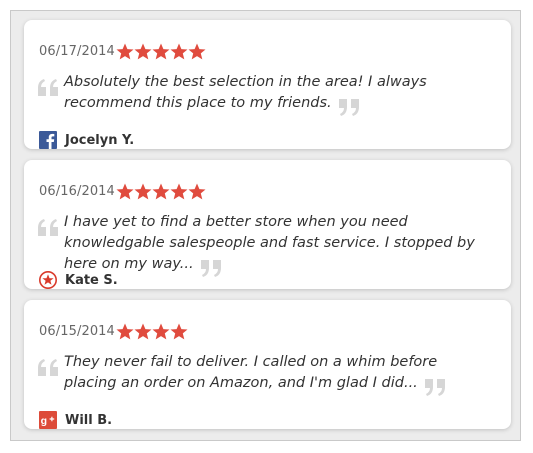 The image size is (533, 453). What do you see at coordinates (100, 140) in the screenshot?
I see `author-name: Jocelyn Y.` at bounding box center [100, 140].